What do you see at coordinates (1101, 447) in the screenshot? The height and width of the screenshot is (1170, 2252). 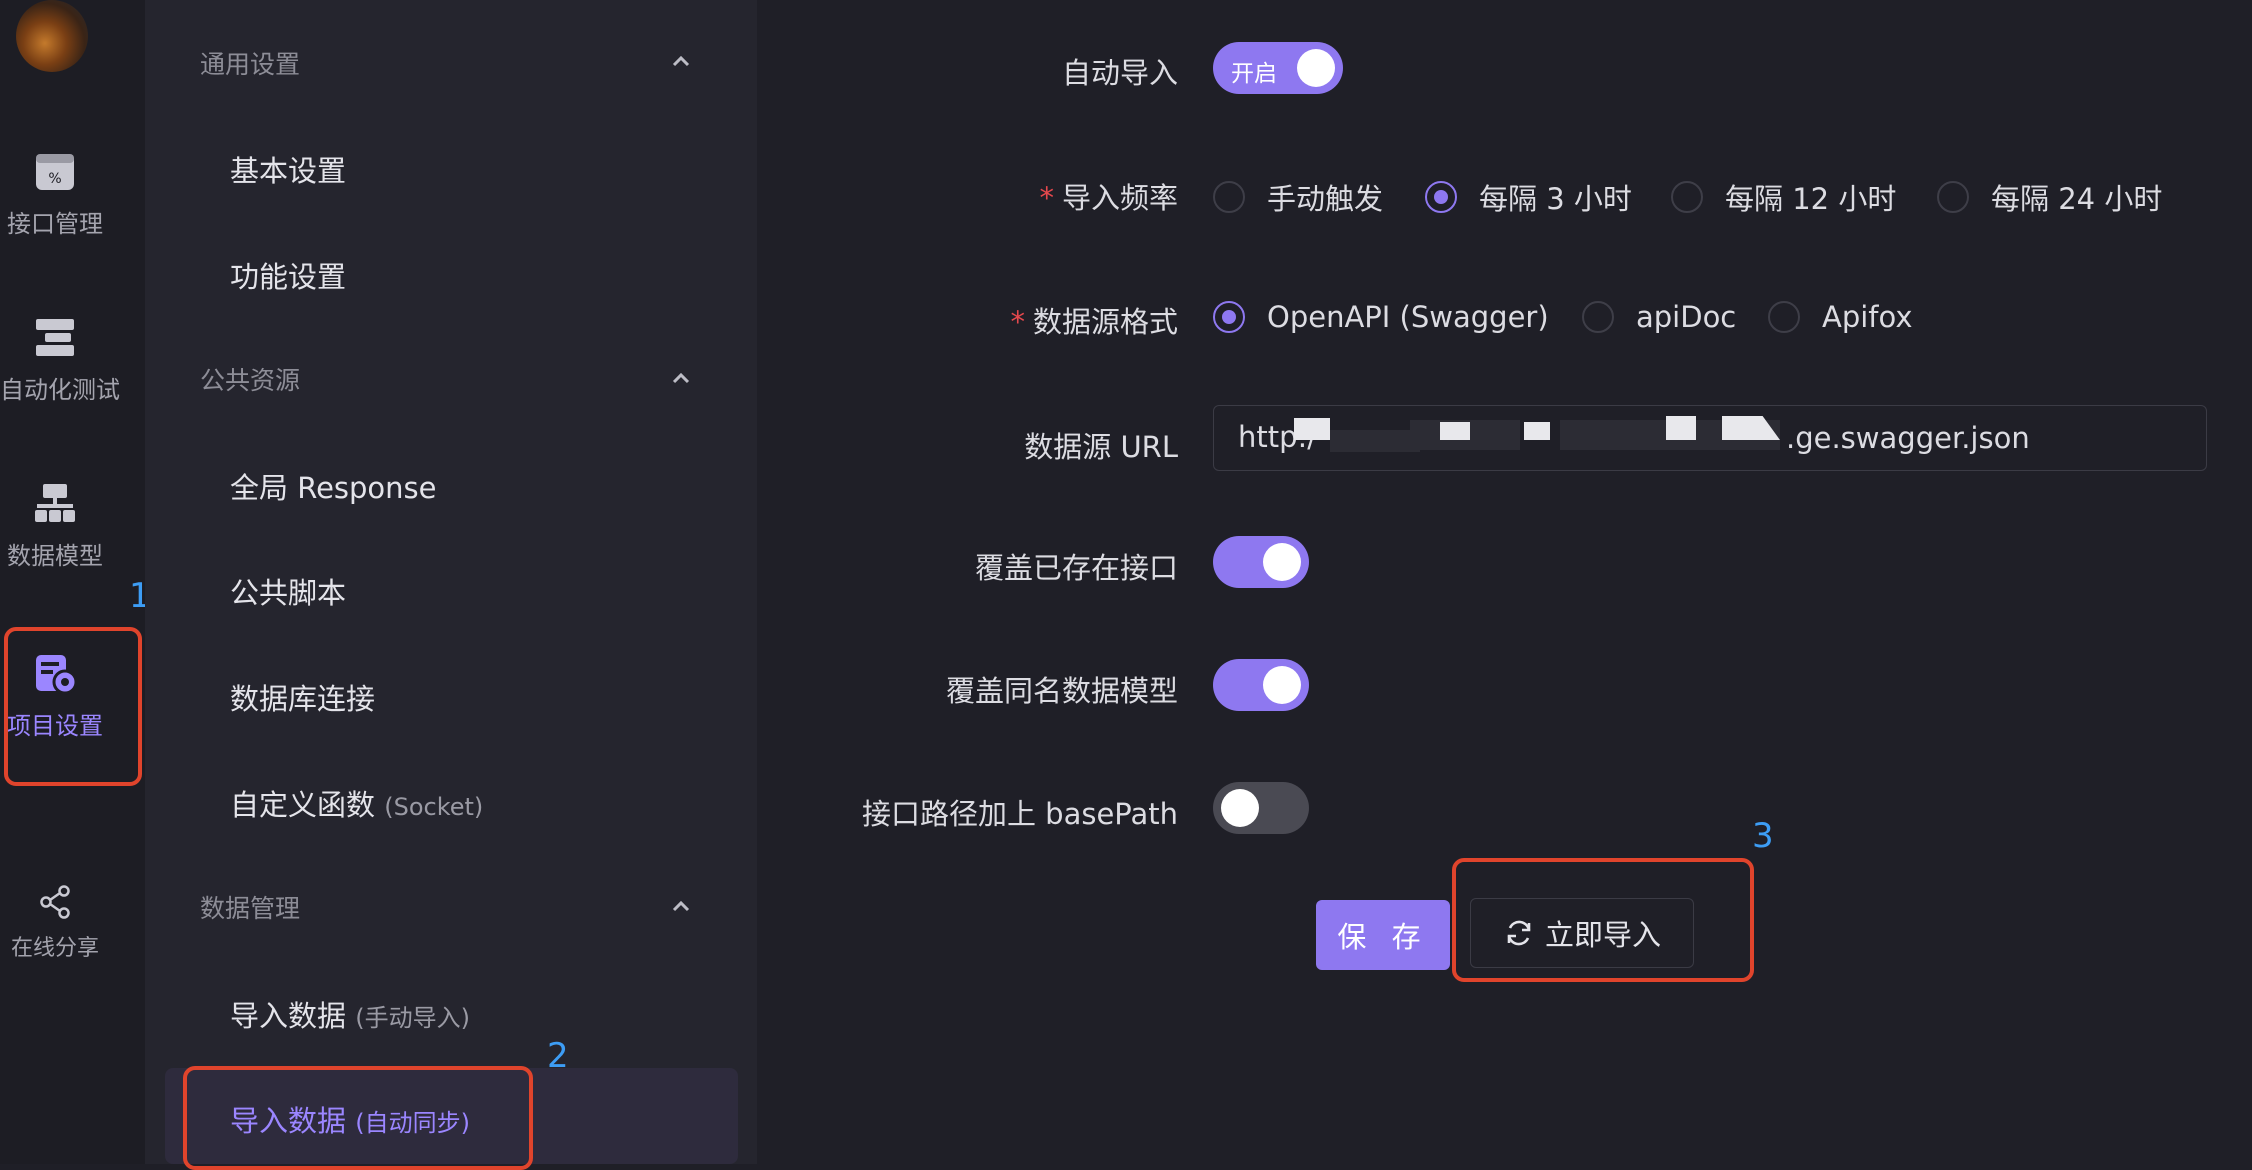 I see `url-label: 数据源 URL` at bounding box center [1101, 447].